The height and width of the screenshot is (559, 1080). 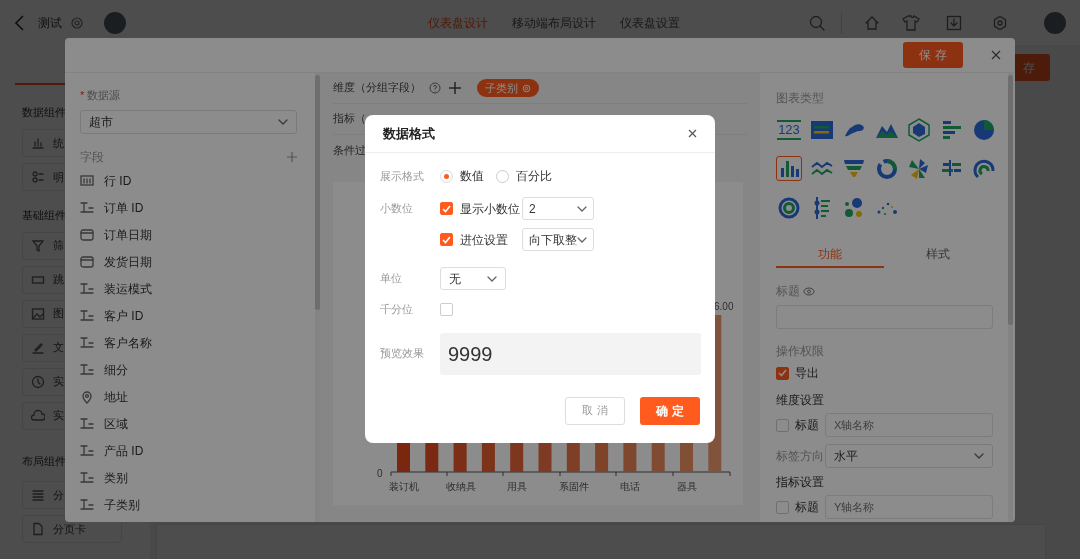 What do you see at coordinates (188, 478) in the screenshot?
I see `field-item: 类别` at bounding box center [188, 478].